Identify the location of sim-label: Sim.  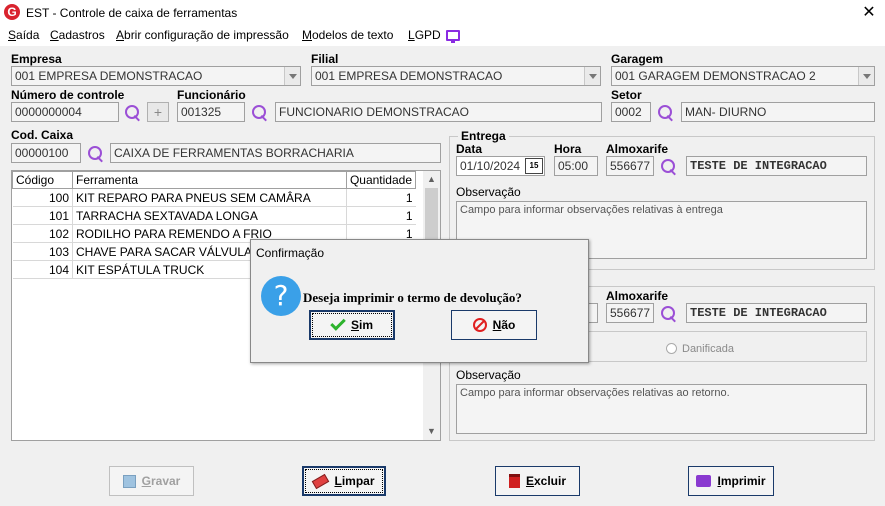
(362, 325).